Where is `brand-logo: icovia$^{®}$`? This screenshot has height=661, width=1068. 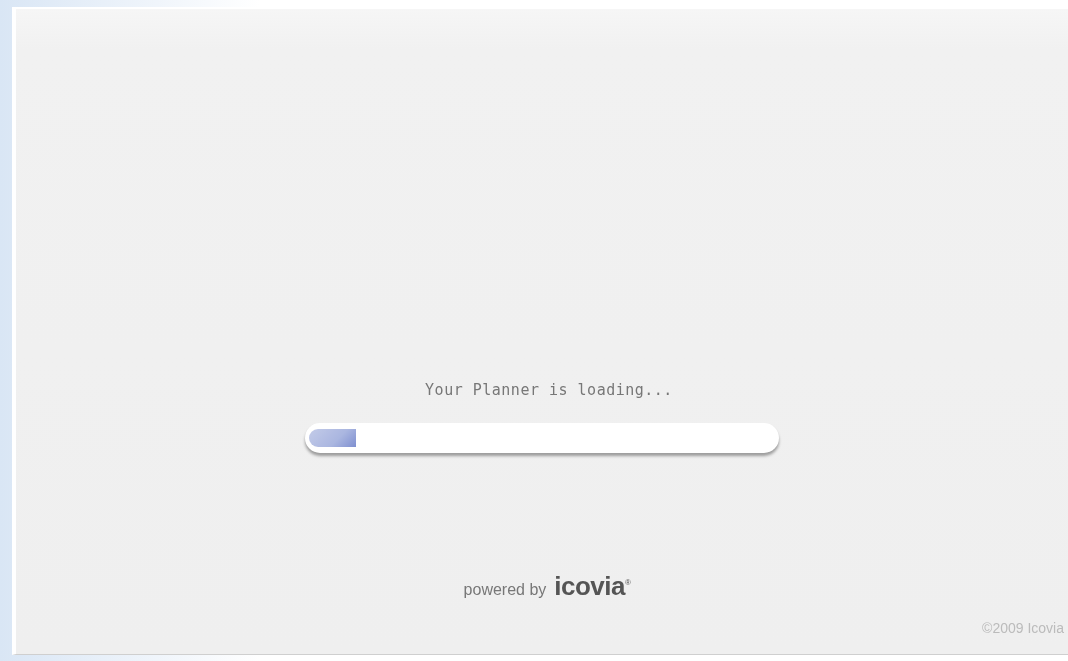 brand-logo: icovia$^{®}$ is located at coordinates (592, 586).